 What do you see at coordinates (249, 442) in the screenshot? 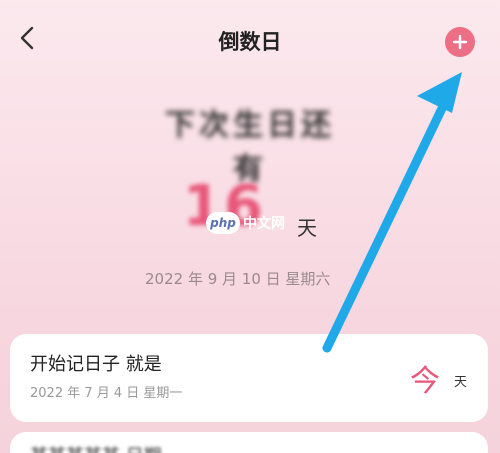
I see `event-card-2: 某某某某某 日期` at bounding box center [249, 442].